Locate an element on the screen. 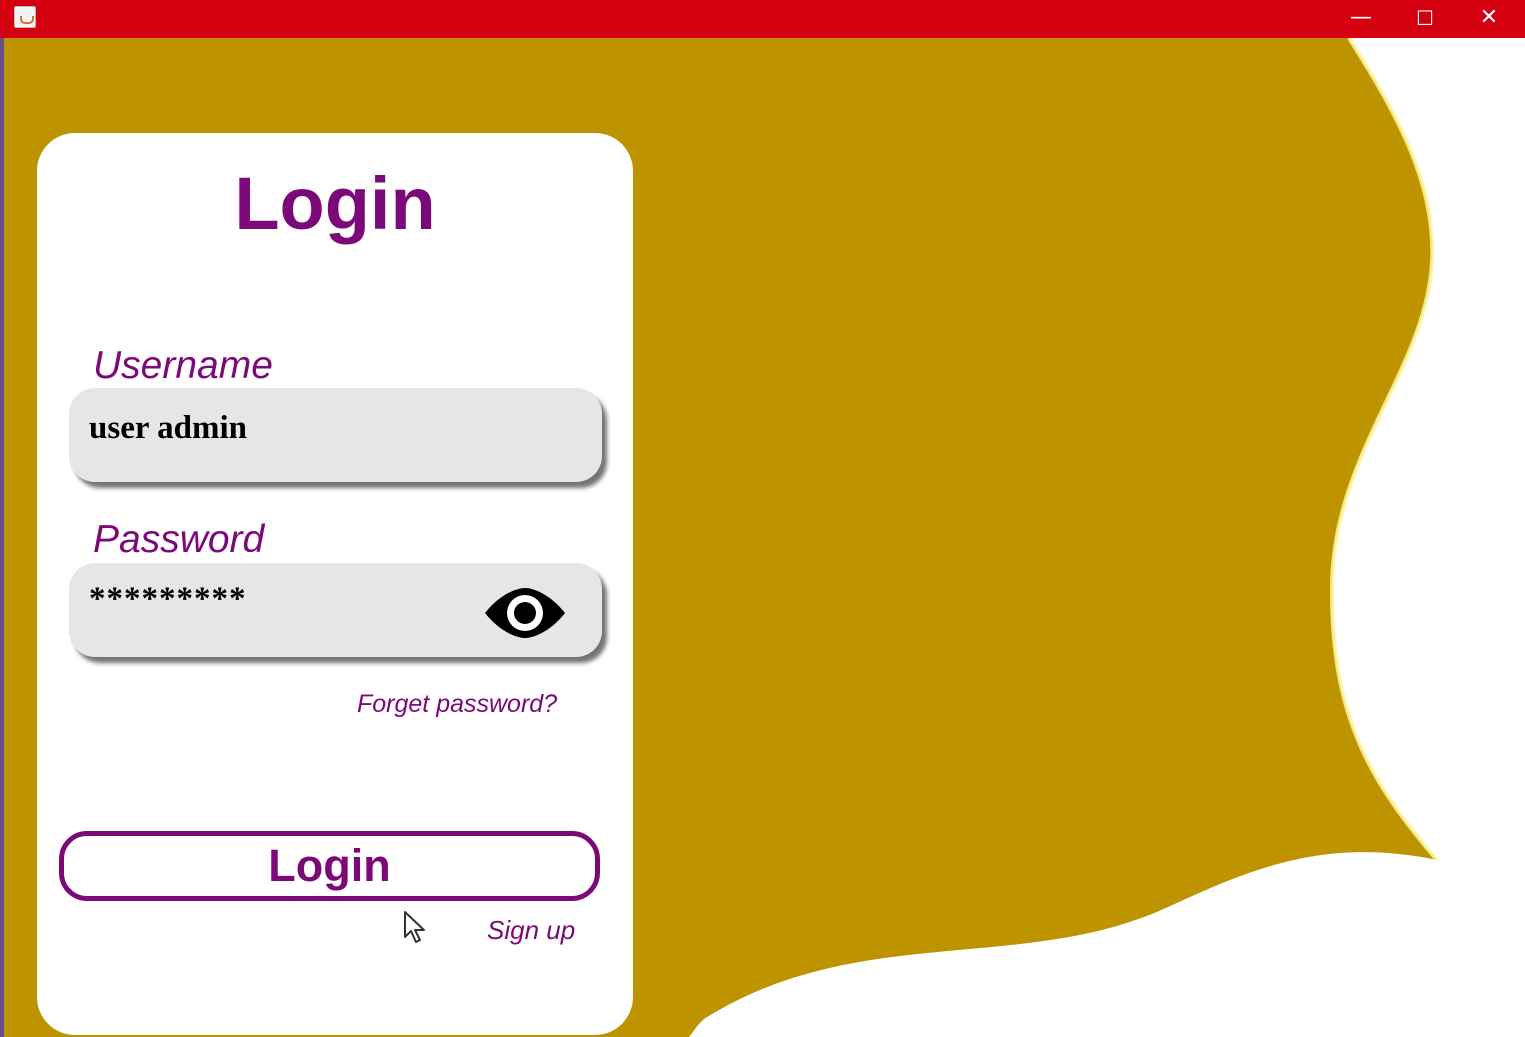 The width and height of the screenshot is (1525, 1037). login-button: Login is located at coordinates (329, 866).